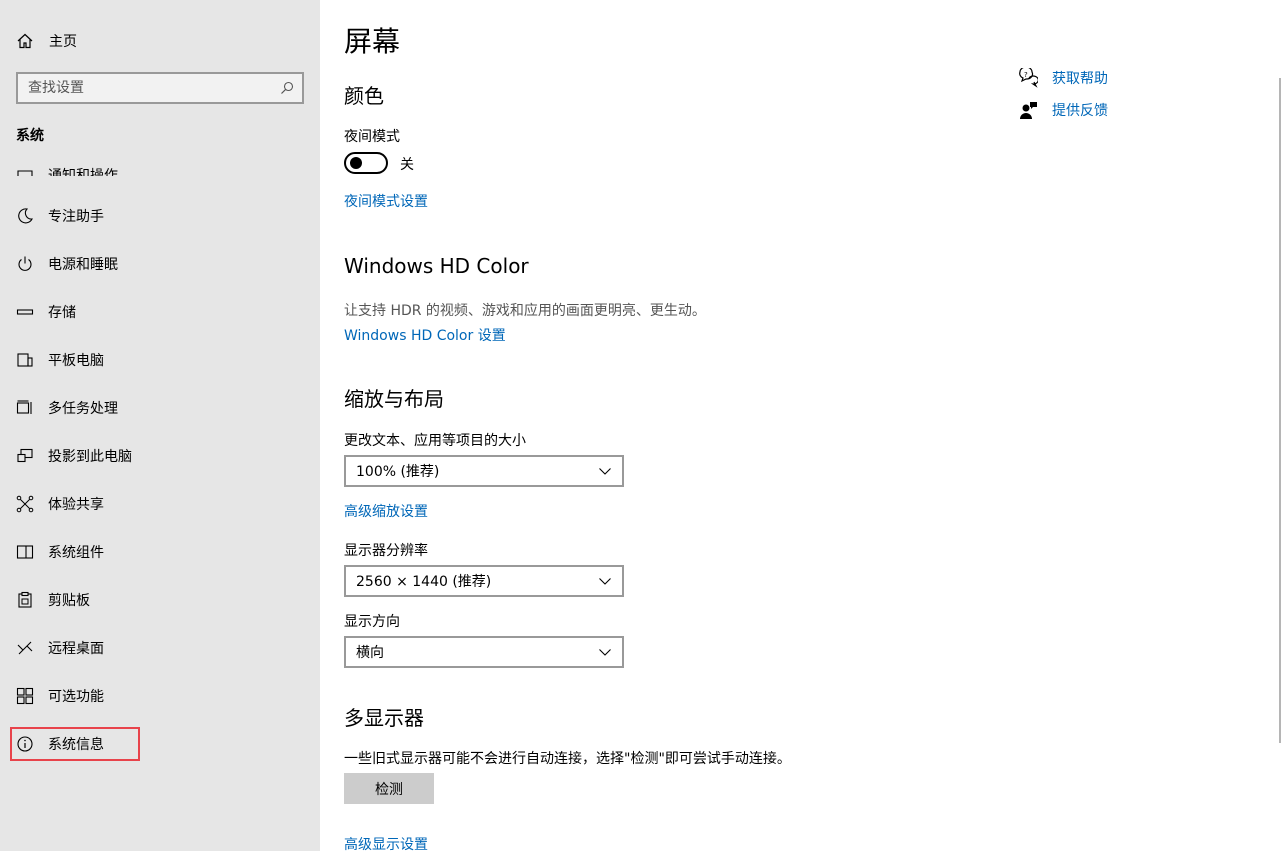 Image resolution: width=1284 pixels, height=854 pixels. Describe the element at coordinates (62, 313) in the screenshot. I see `sidebar-item-label: 存储` at that location.